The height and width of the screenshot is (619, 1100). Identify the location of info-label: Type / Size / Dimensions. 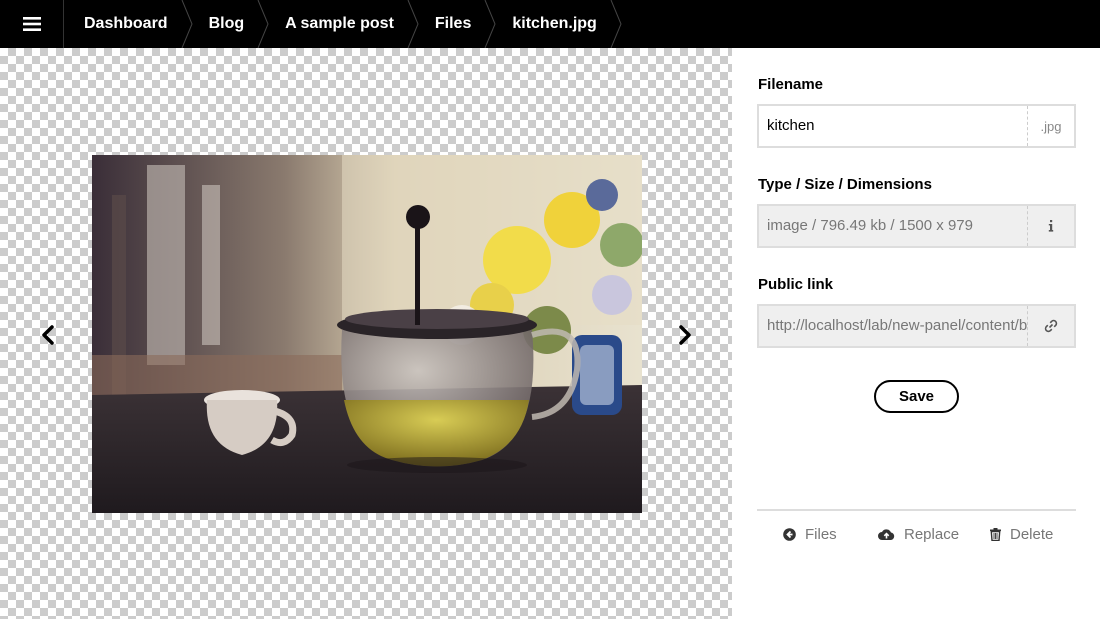
(845, 184).